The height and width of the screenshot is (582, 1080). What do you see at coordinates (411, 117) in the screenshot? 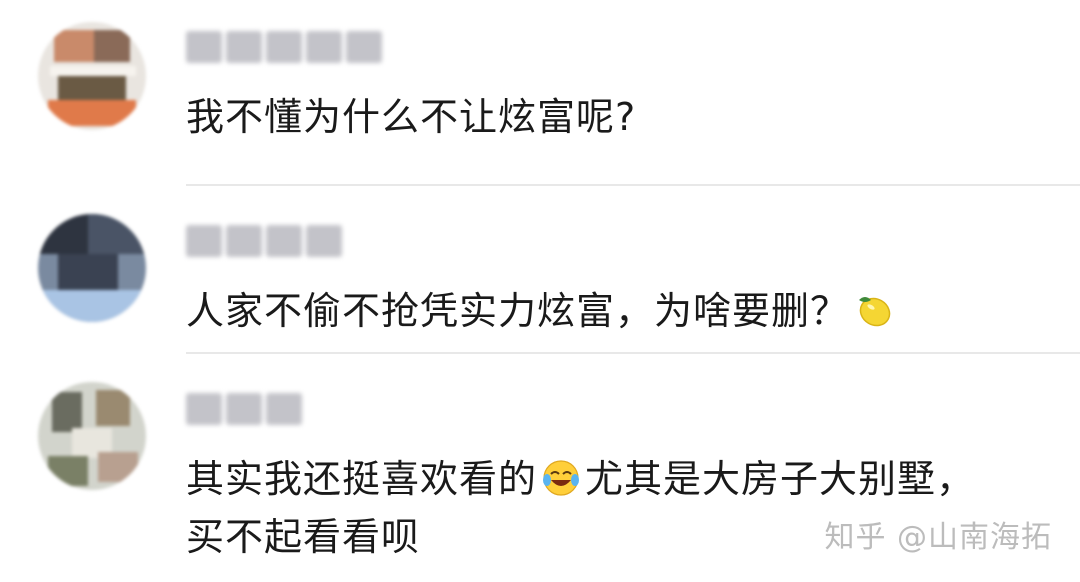
I see `comment-text: 我不懂为什么不让炫富呢?` at bounding box center [411, 117].